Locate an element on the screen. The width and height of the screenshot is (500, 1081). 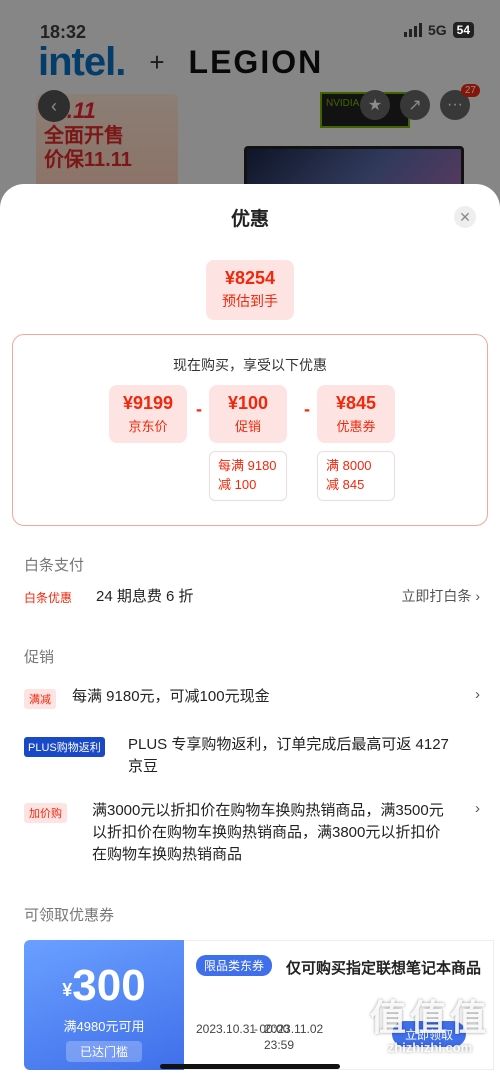
add-on-purchase-tag: 加价购 is located at coordinates (45, 813).